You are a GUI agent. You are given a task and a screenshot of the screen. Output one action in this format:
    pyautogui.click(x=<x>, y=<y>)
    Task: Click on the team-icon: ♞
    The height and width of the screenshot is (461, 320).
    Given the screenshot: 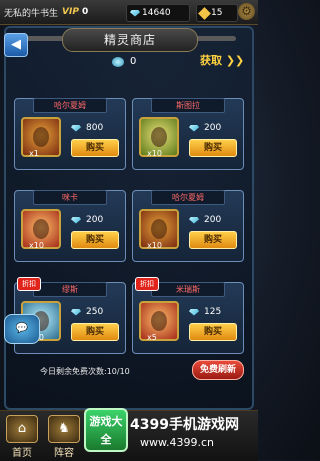 What is the action you would take?
    pyautogui.click(x=64, y=429)
    